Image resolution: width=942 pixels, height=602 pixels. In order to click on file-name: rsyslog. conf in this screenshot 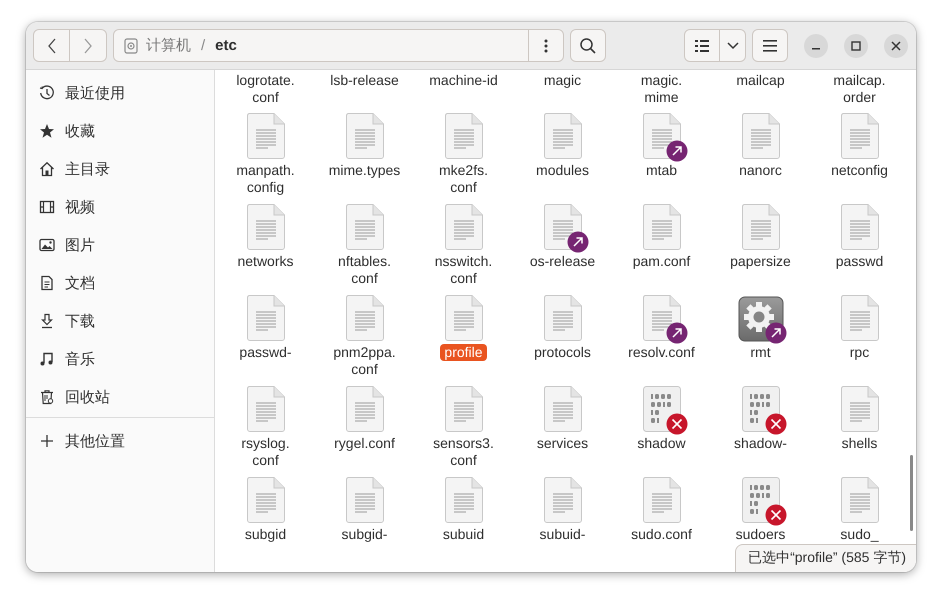, I will do `click(265, 452)`.